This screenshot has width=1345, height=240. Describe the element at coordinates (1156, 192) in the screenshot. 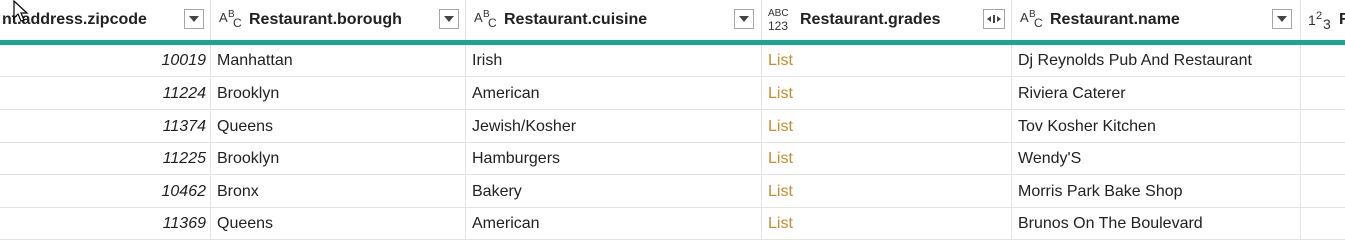

I see `name-cell: Morris Park Bake Shop` at that location.